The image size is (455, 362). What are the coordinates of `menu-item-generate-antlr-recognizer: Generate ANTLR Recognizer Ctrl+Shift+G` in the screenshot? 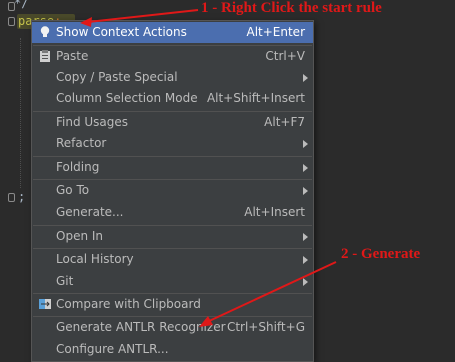 It's located at (172, 327).